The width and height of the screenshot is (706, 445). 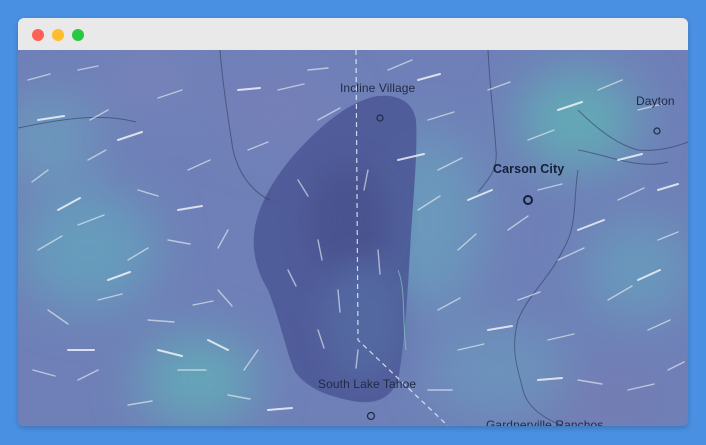 I want to click on zoom-window-button, so click(x=78, y=35).